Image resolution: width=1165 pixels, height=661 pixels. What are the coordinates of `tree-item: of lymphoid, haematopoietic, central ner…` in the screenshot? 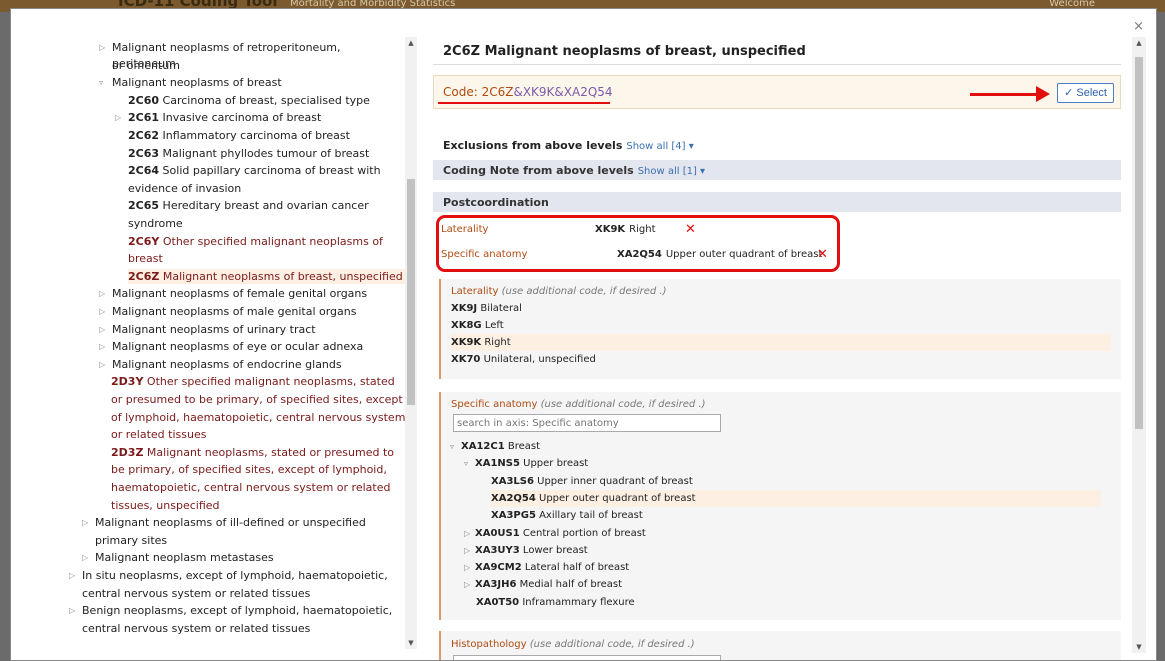 It's located at (258, 418).